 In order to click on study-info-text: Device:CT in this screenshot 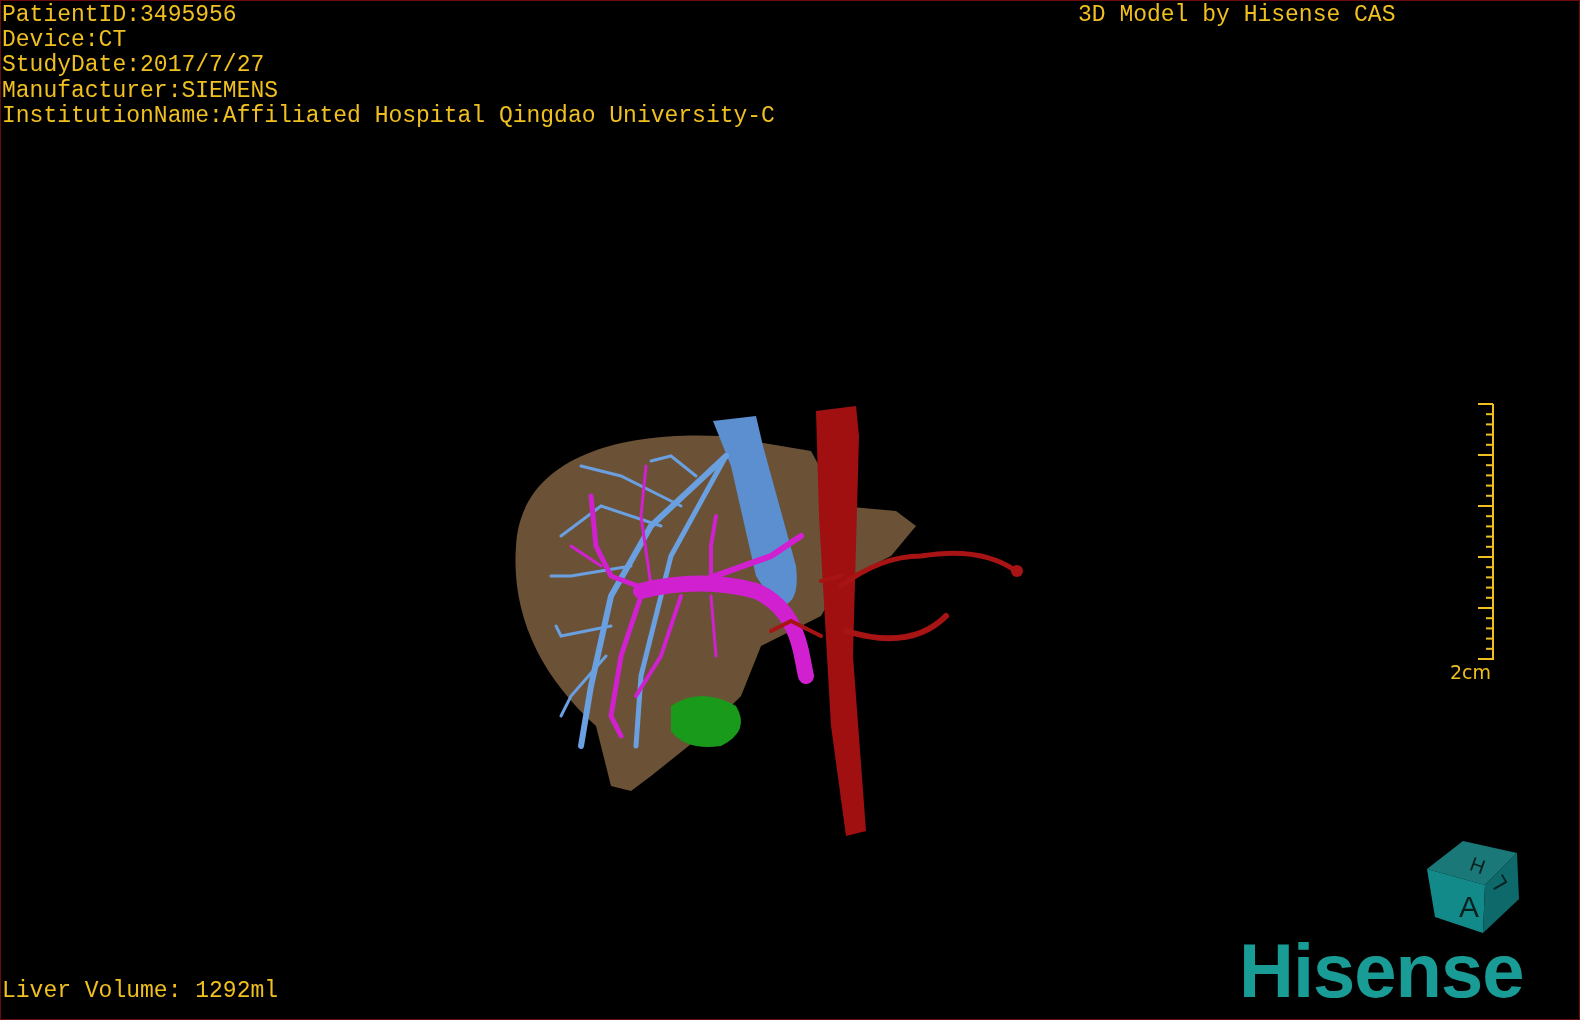, I will do `click(64, 41)`.